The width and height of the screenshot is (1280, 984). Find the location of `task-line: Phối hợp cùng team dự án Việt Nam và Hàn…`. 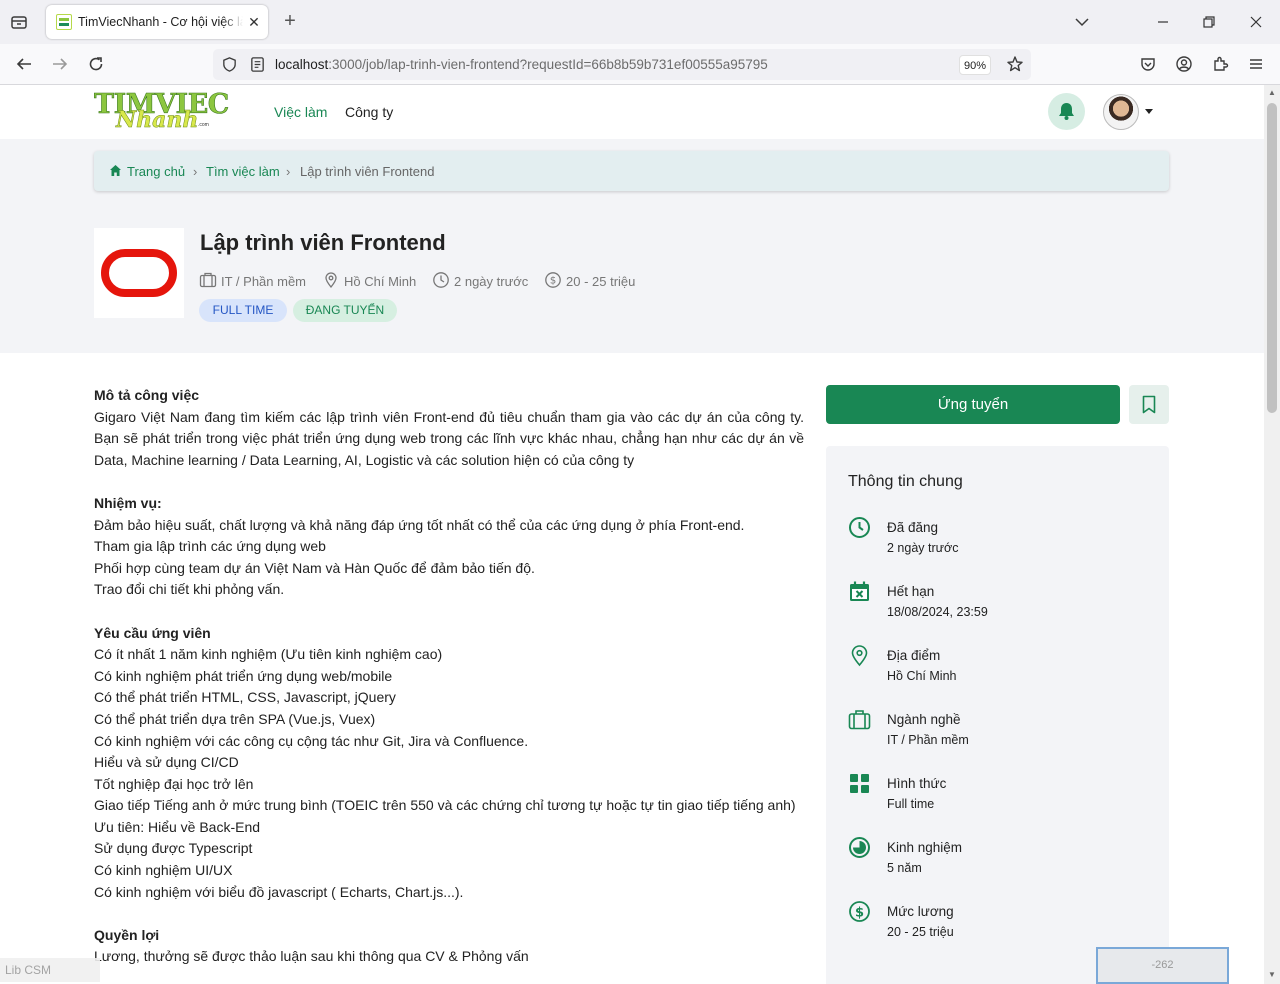

task-line: Phối hợp cùng team dự án Việt Nam và Hàn… is located at coordinates (314, 567).